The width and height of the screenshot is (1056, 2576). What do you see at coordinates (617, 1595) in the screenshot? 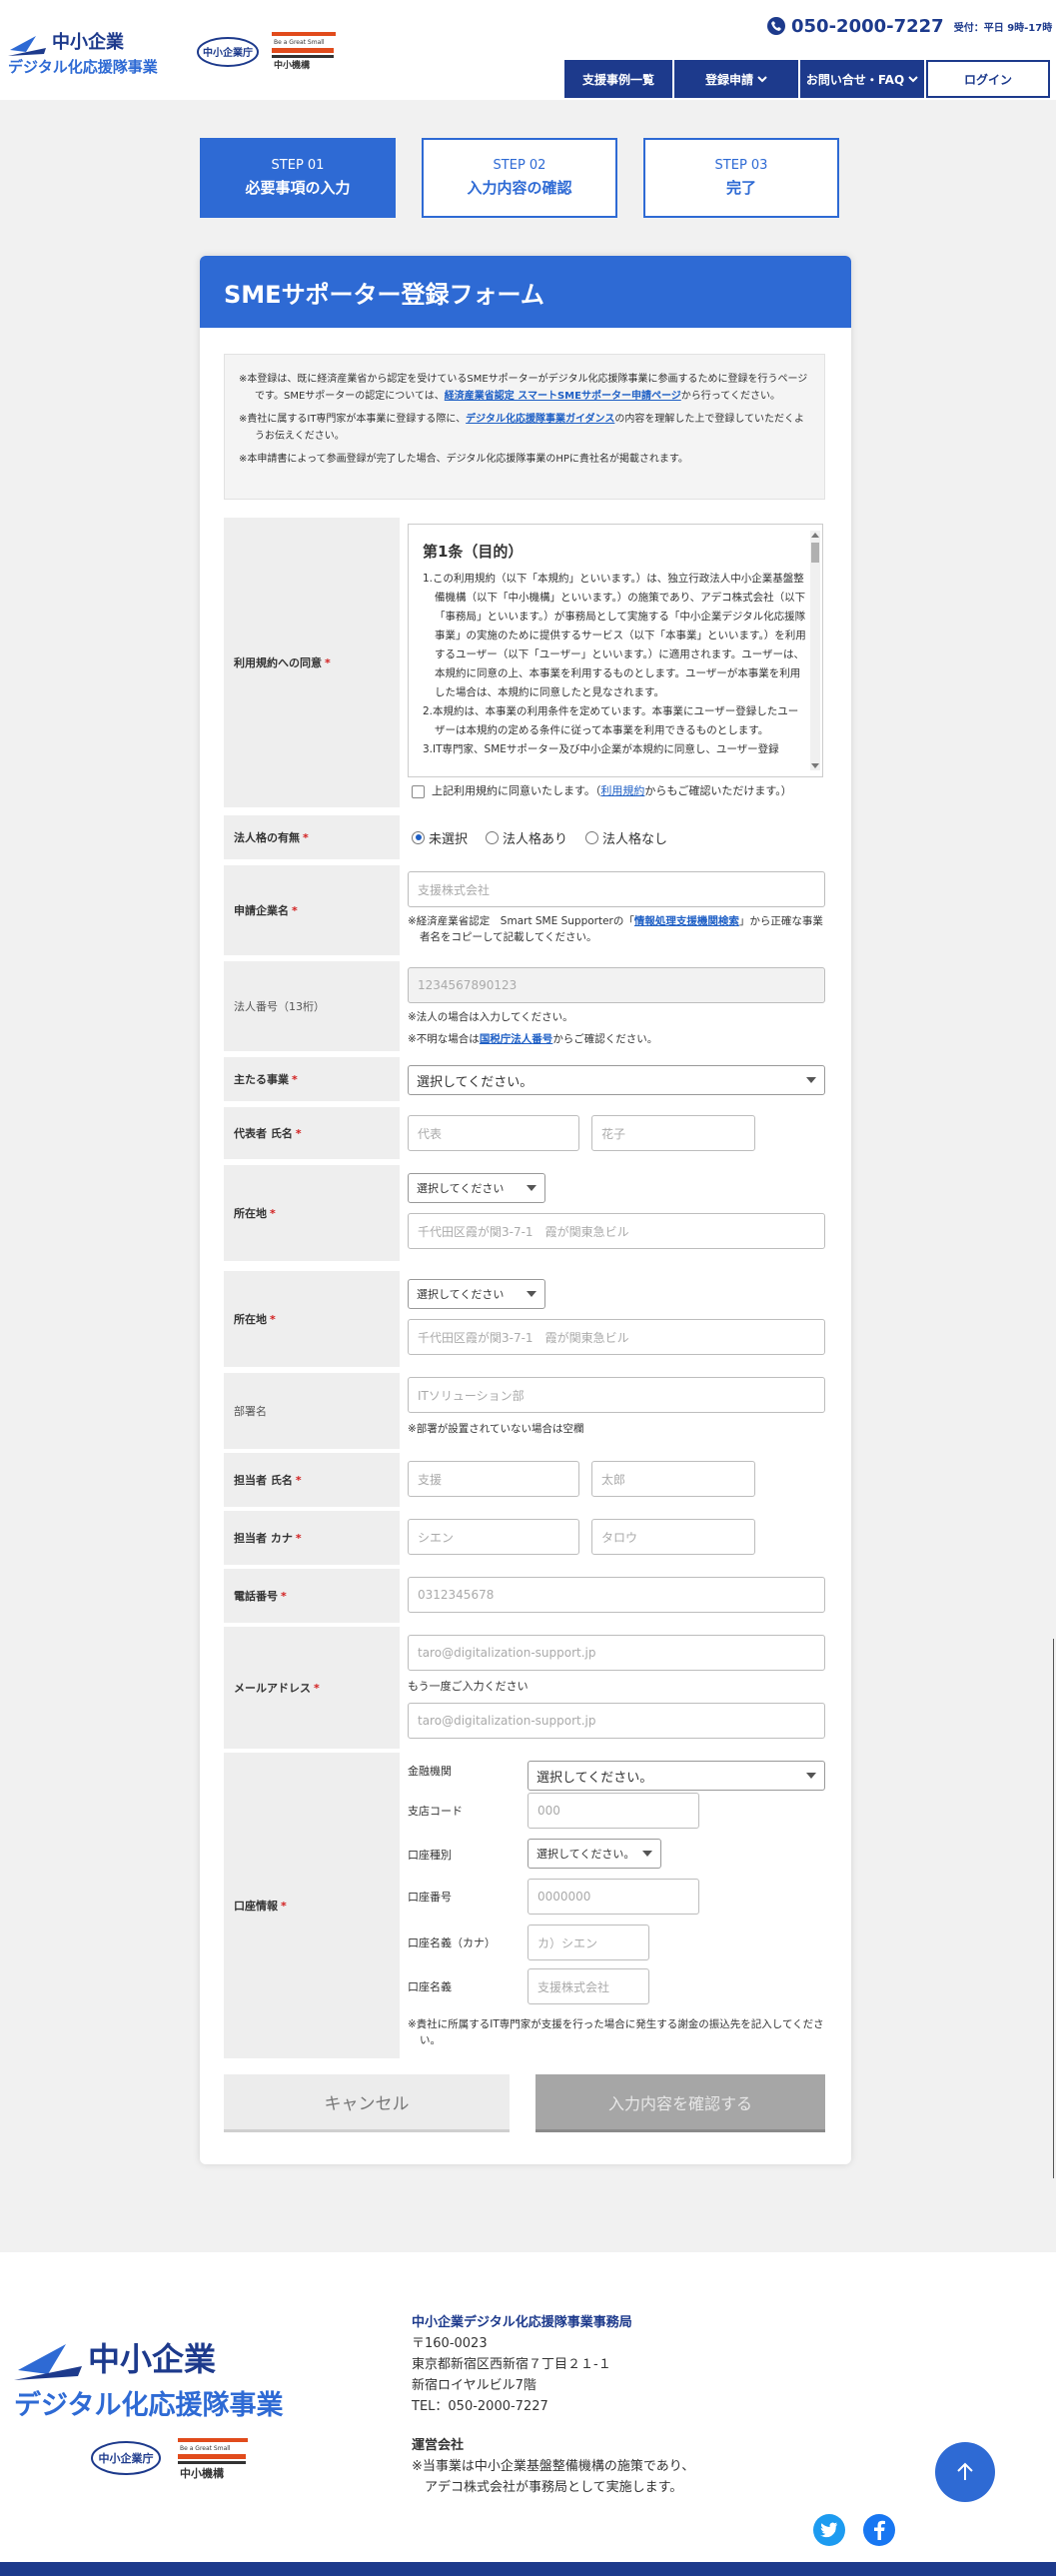
I see `phone-input: 0312345678` at bounding box center [617, 1595].